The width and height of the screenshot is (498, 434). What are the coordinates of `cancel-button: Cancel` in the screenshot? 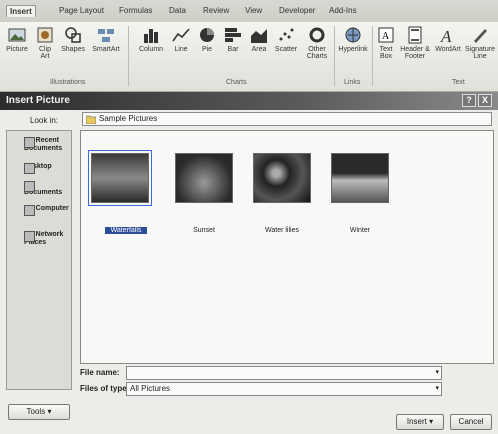 It's located at (471, 422).